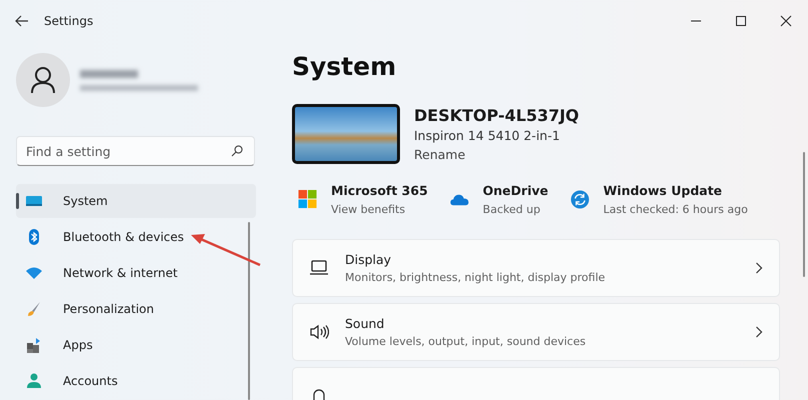  Describe the element at coordinates (440, 154) in the screenshot. I see `rename-link: Rename` at that location.